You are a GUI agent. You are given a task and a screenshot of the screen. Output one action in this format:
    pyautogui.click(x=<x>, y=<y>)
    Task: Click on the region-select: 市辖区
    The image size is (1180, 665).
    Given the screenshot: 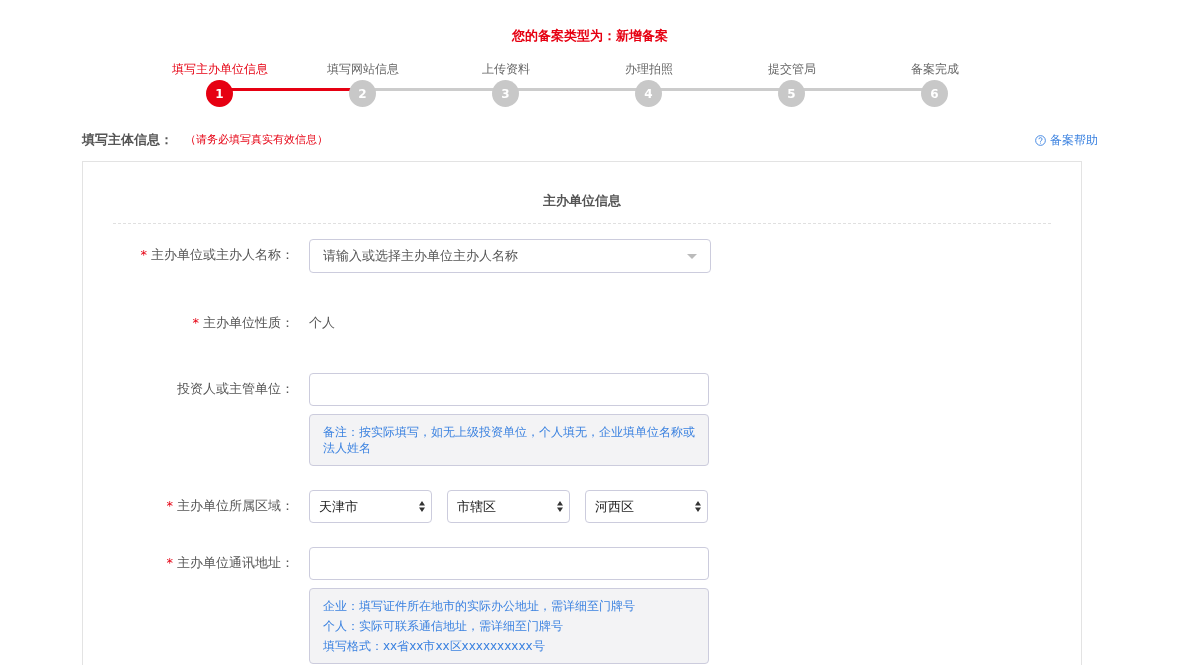 What is the action you would take?
    pyautogui.click(x=508, y=506)
    